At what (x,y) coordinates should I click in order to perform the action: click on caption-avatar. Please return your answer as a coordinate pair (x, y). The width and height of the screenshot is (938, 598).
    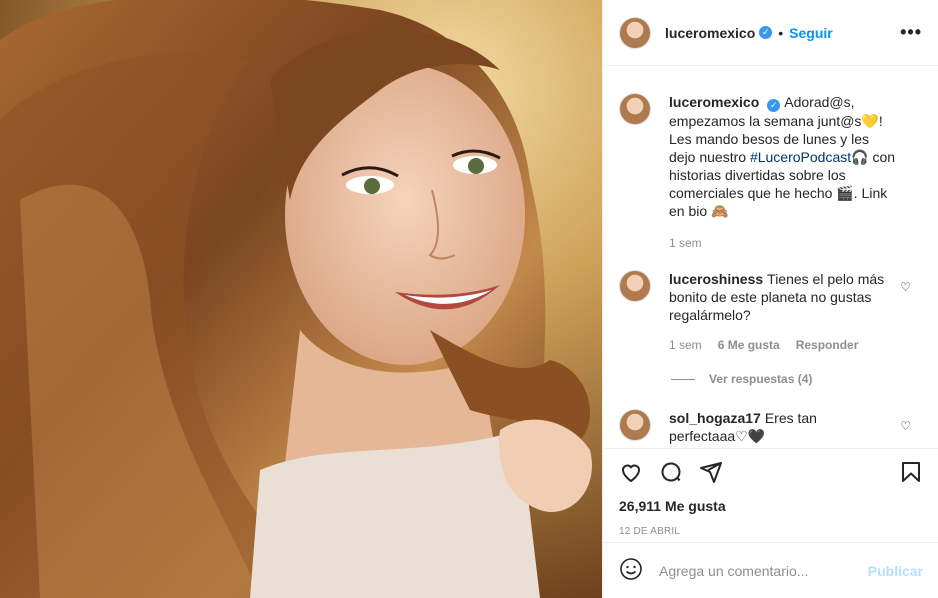
    Looking at the image, I should click on (635, 109).